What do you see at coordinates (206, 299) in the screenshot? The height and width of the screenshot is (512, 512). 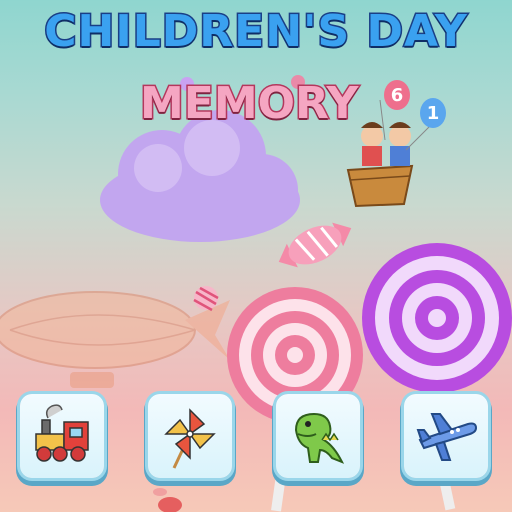 I see `striped-candy-ball` at bounding box center [206, 299].